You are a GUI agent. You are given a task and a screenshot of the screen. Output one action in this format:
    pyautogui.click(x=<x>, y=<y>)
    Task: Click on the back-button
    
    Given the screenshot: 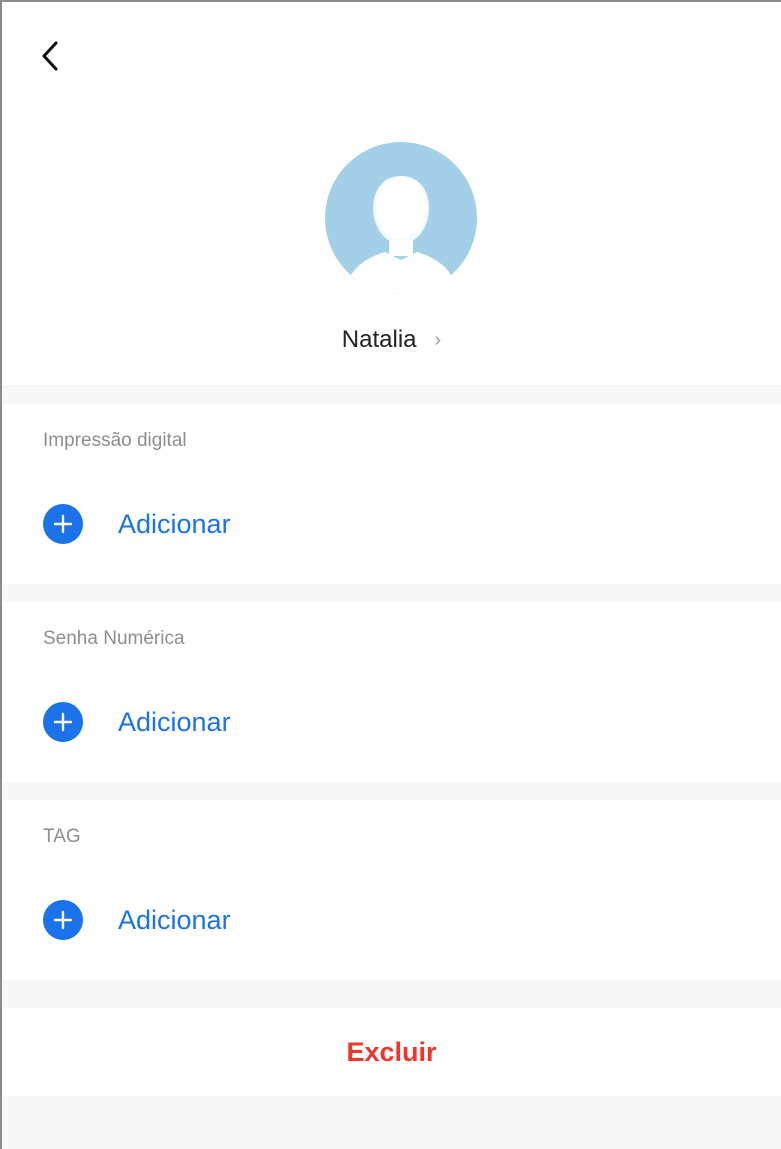 What is the action you would take?
    pyautogui.click(x=50, y=56)
    